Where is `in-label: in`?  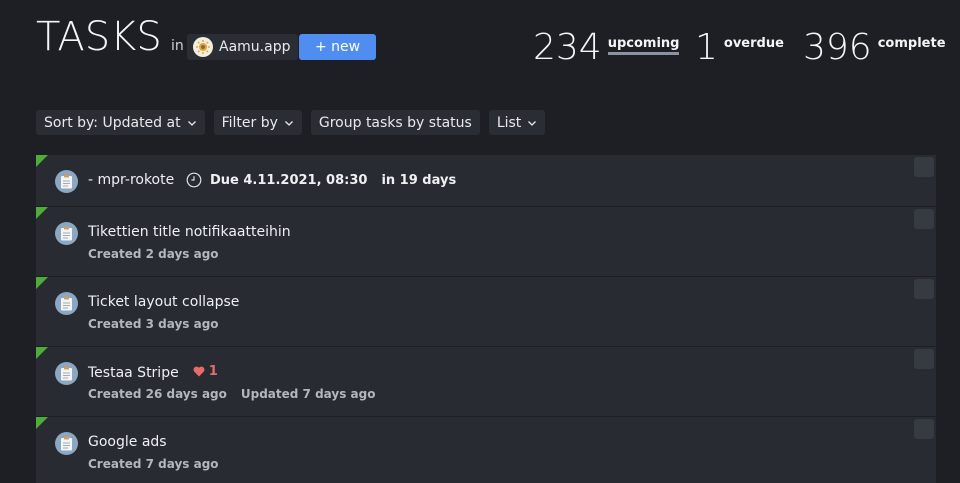 in-label: in is located at coordinates (177, 46).